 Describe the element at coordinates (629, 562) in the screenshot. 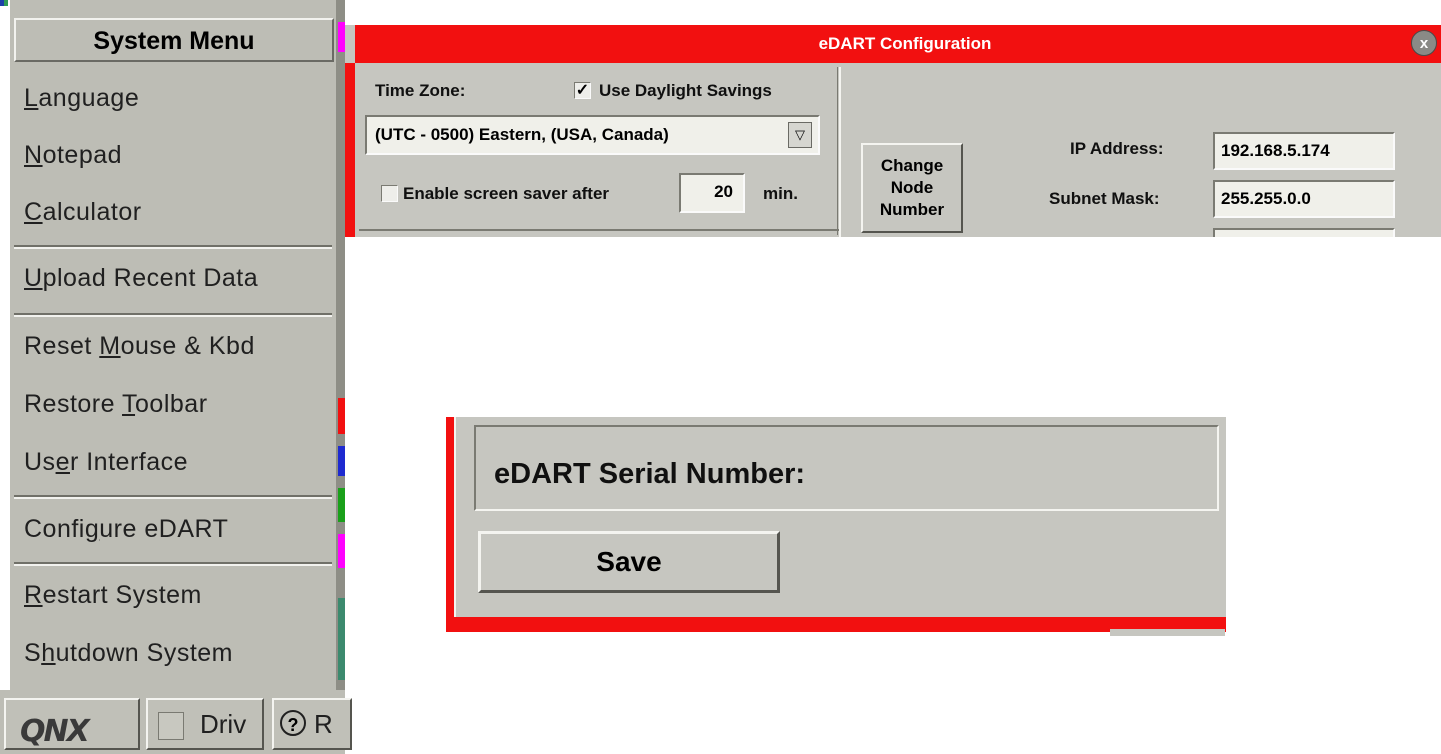

I see `save-button: Save` at that location.